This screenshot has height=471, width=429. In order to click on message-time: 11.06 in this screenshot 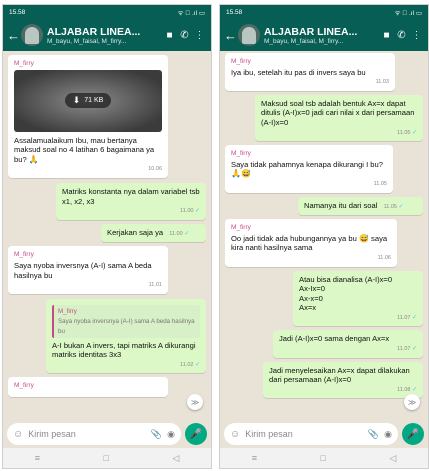, I will do `click(384, 257)`.